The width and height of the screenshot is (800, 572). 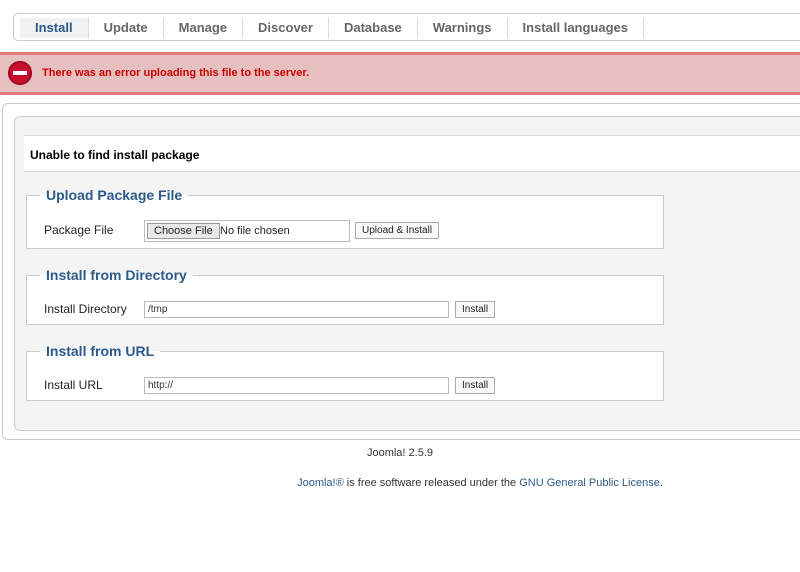 What do you see at coordinates (661, 483) in the screenshot?
I see `footer-end-text: .` at bounding box center [661, 483].